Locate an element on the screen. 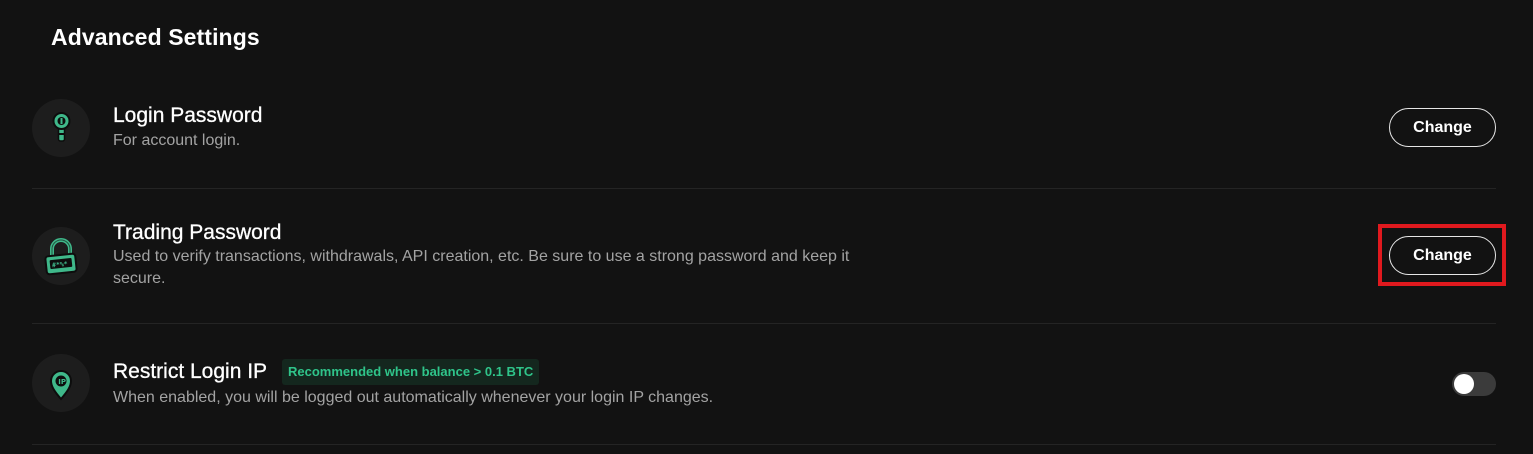 The height and width of the screenshot is (454, 1533). setting-title: Login Password is located at coordinates (188, 115).